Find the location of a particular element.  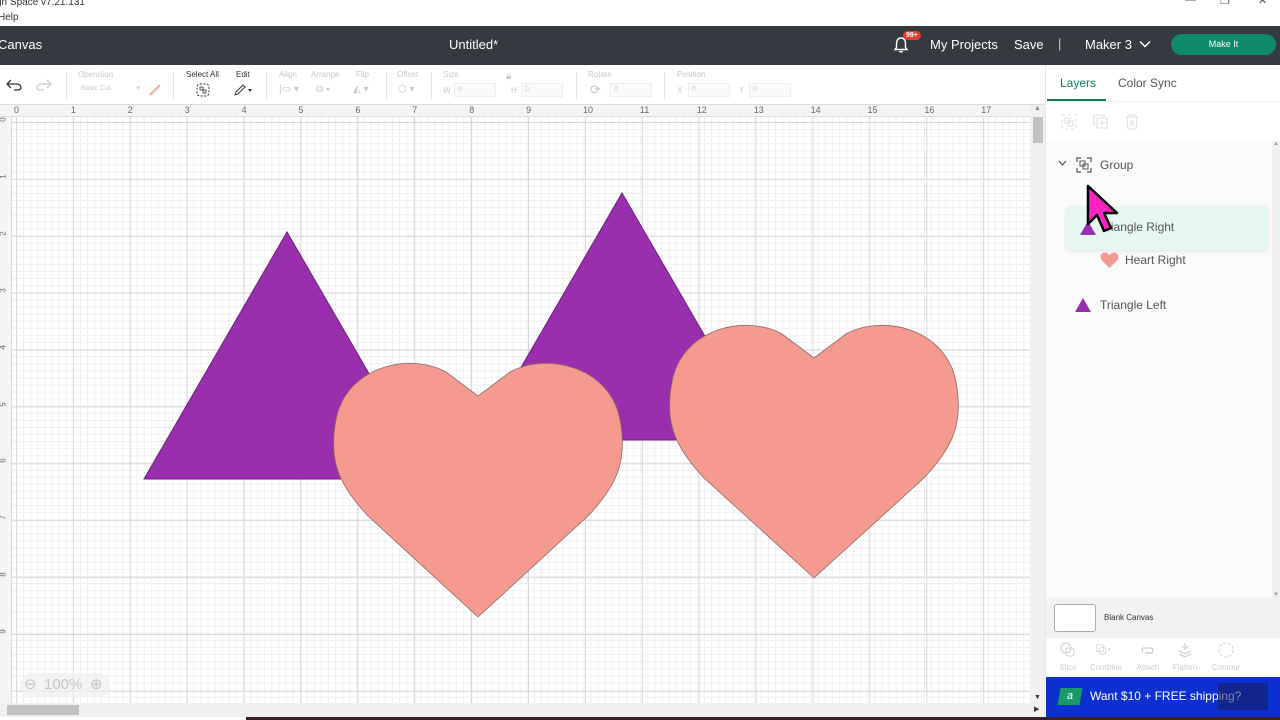

scroll-right-icon: ▶ is located at coordinates (1036, 709).